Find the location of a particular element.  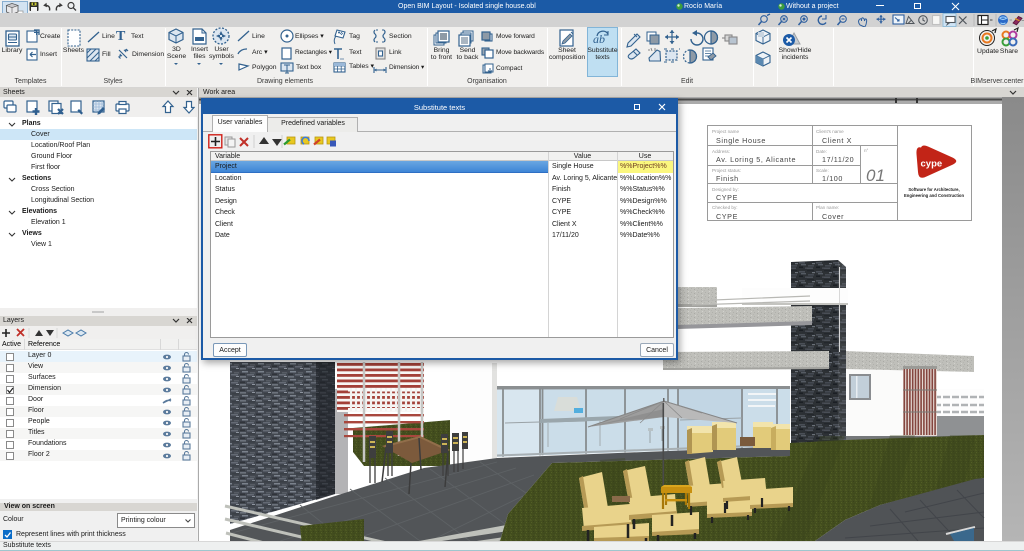

svg-text: 17/11/20 is located at coordinates (838, 159).